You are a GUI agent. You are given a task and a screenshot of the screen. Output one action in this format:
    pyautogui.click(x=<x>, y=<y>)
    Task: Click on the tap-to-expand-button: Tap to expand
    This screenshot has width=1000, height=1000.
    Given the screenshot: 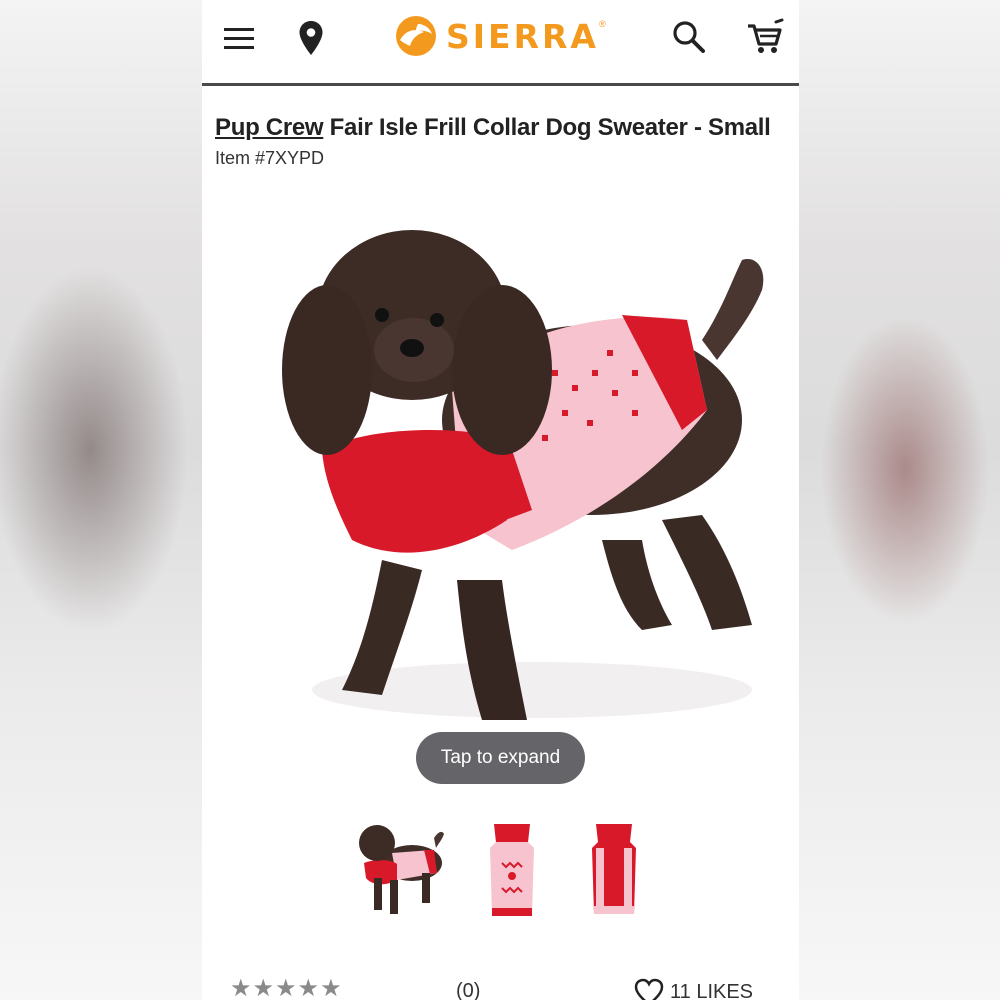 What is the action you would take?
    pyautogui.click(x=500, y=758)
    